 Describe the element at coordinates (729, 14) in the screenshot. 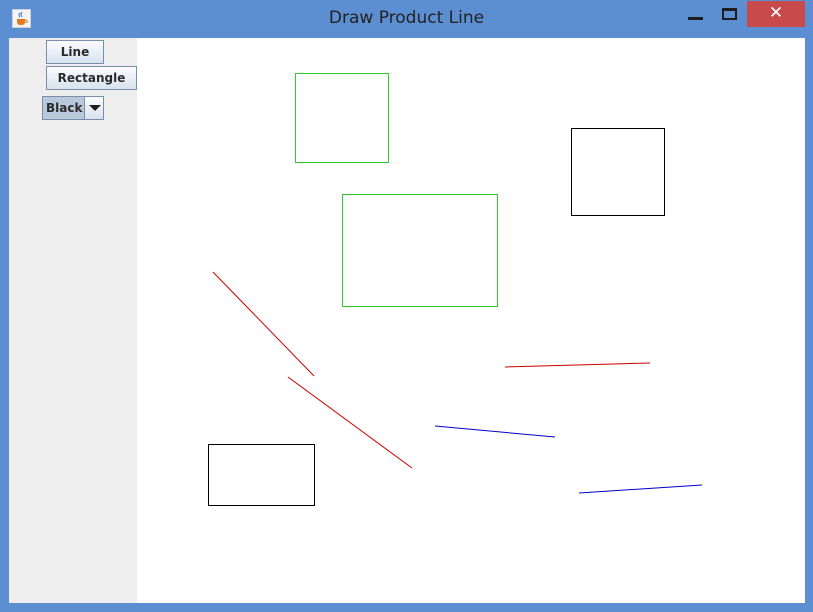

I see `maximize-icon` at that location.